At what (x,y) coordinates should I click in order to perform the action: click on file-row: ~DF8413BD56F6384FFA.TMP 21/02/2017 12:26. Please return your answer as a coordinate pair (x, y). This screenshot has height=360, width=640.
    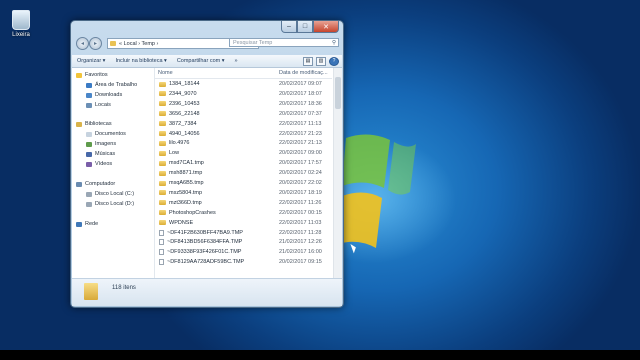
    Looking at the image, I should click on (243, 243).